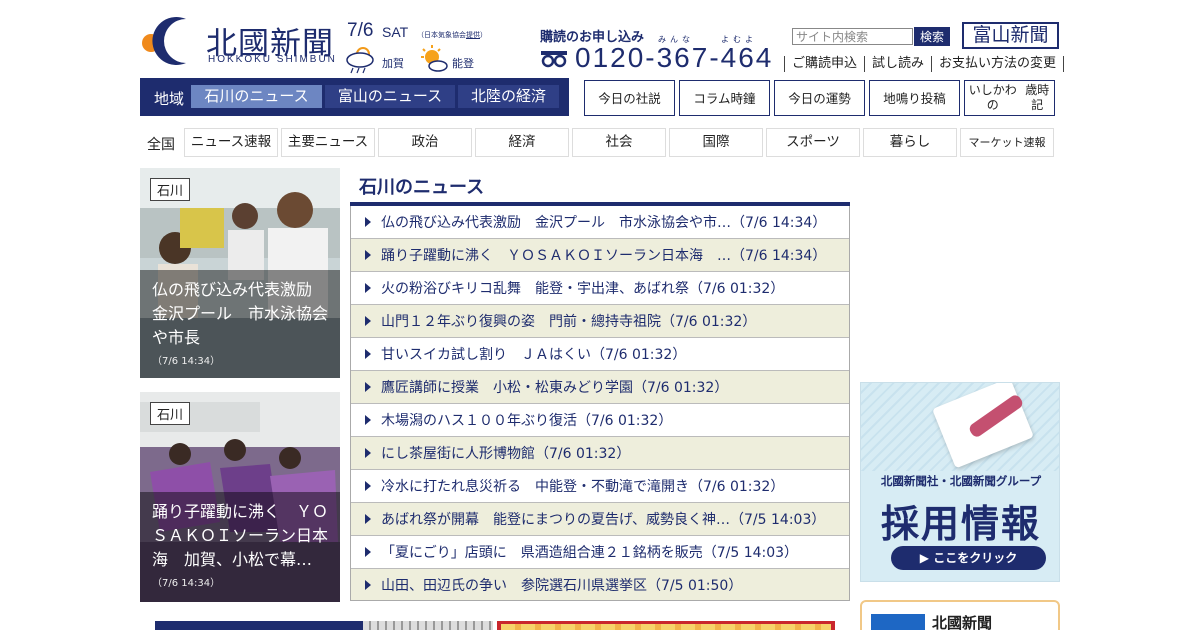 The height and width of the screenshot is (630, 1200). Describe the element at coordinates (452, 35) in the screenshot. I see `weather-credit: （日本気象協会提供）` at that location.